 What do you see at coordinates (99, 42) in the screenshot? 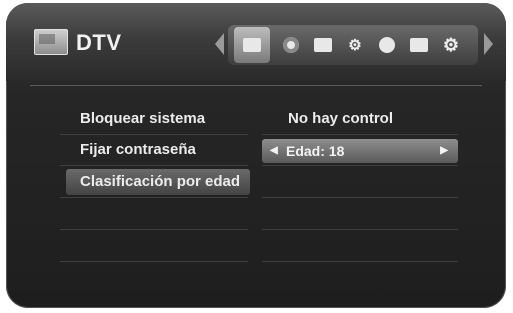
I see `page-title: DTV` at bounding box center [99, 42].